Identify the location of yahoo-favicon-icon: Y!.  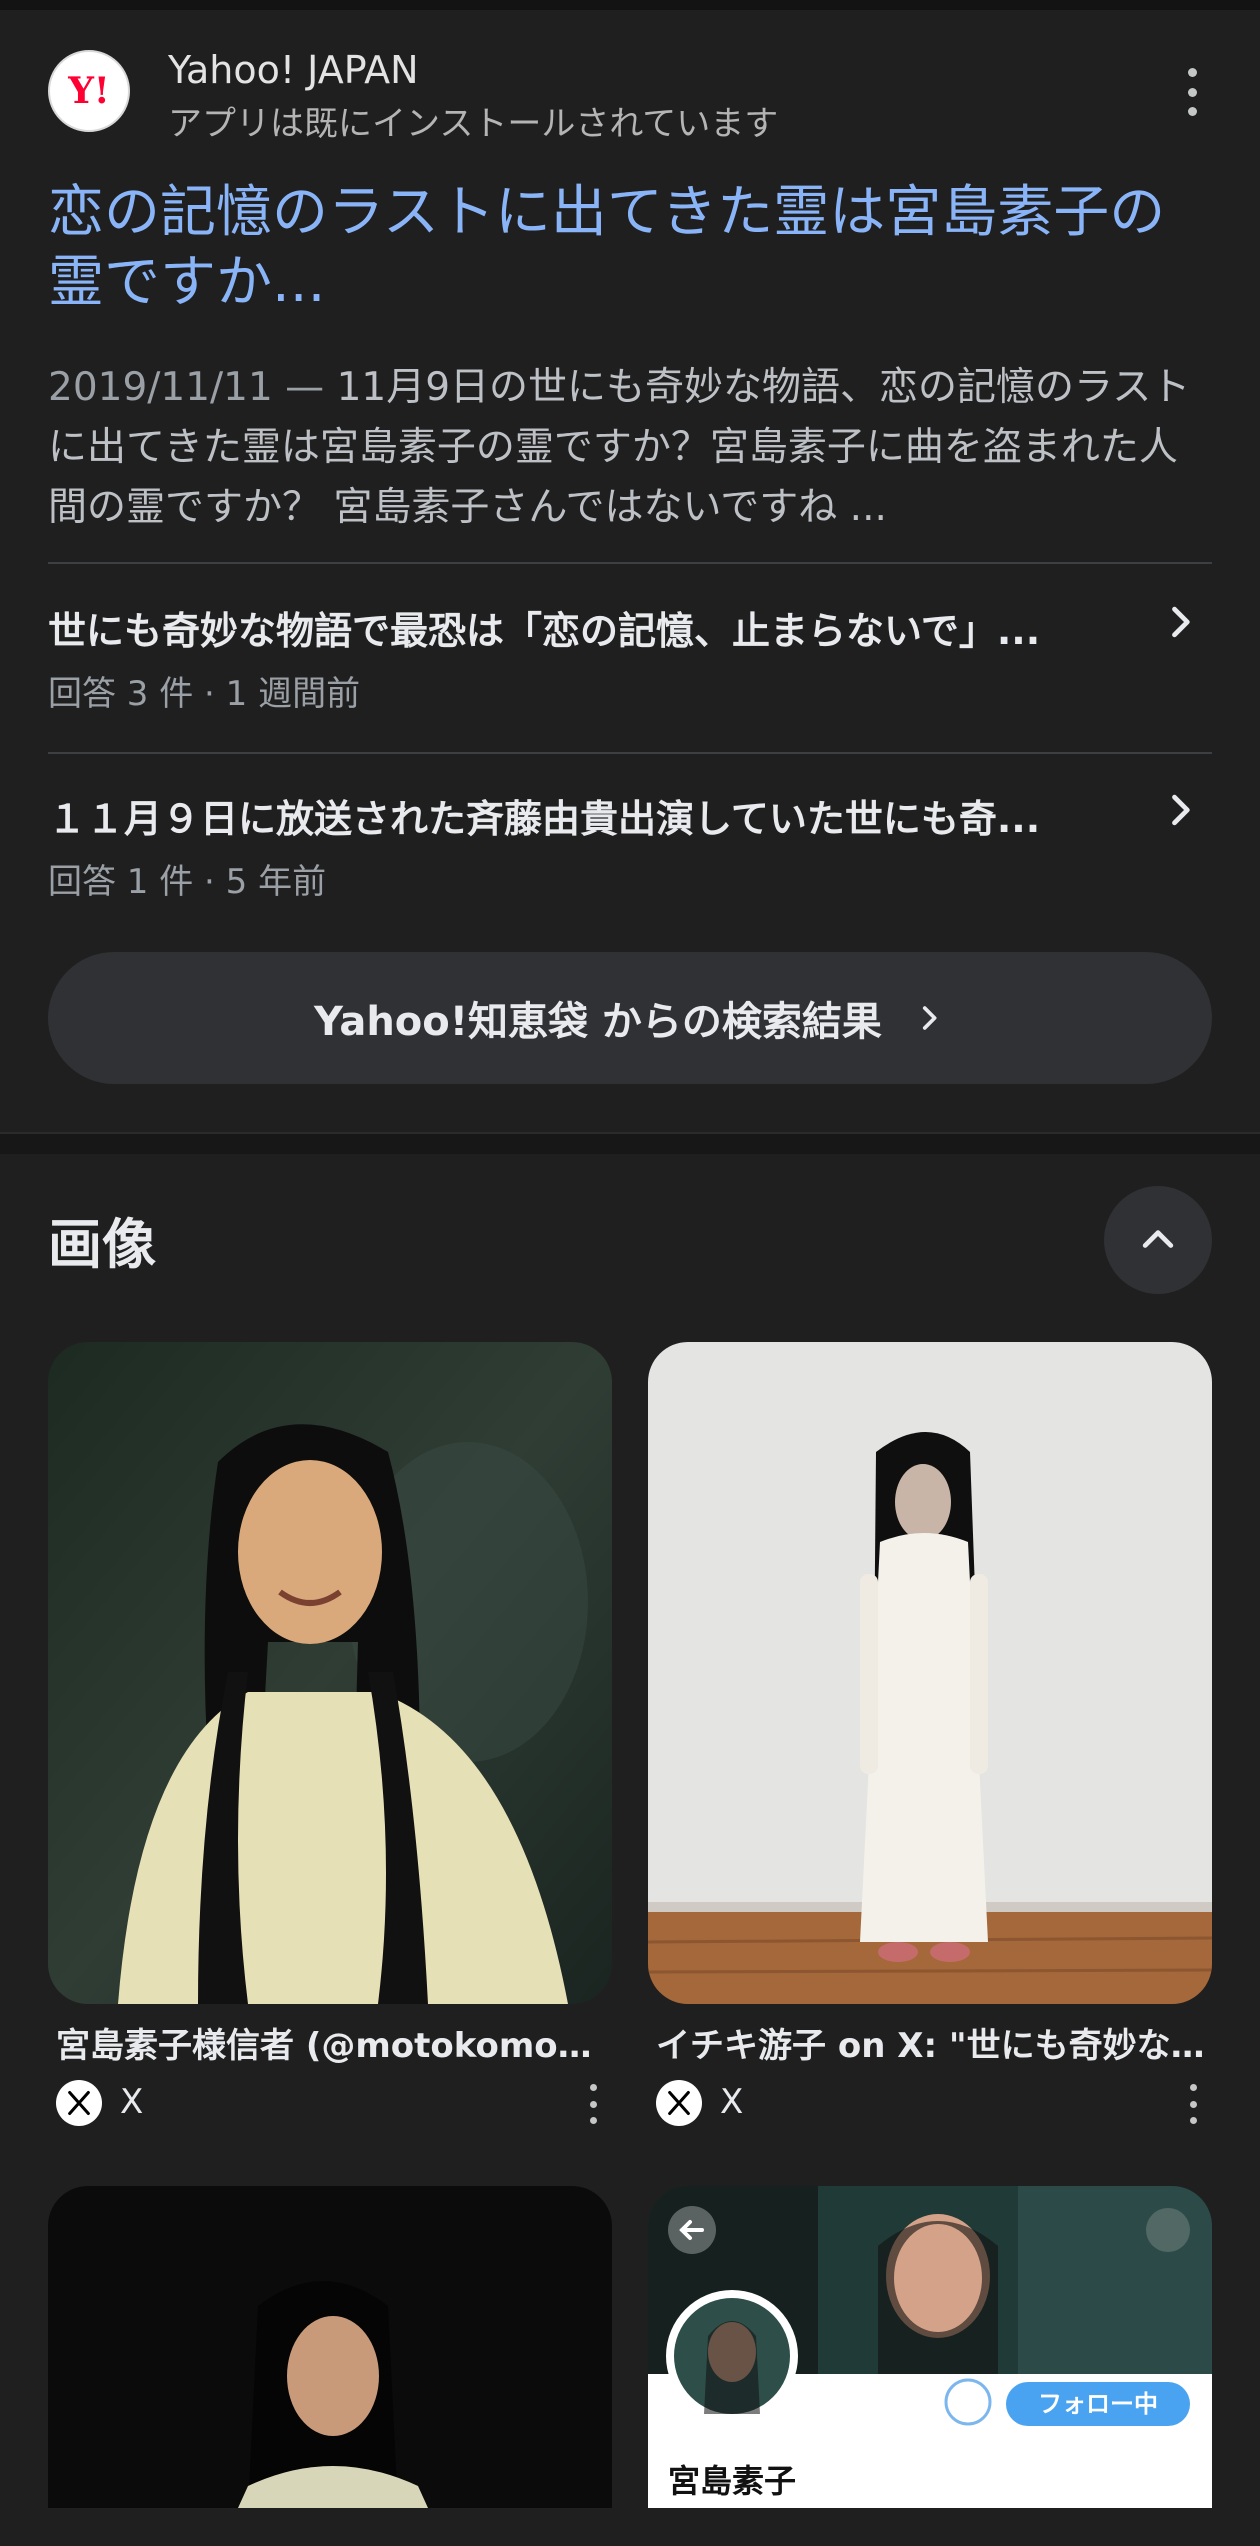
(89, 91).